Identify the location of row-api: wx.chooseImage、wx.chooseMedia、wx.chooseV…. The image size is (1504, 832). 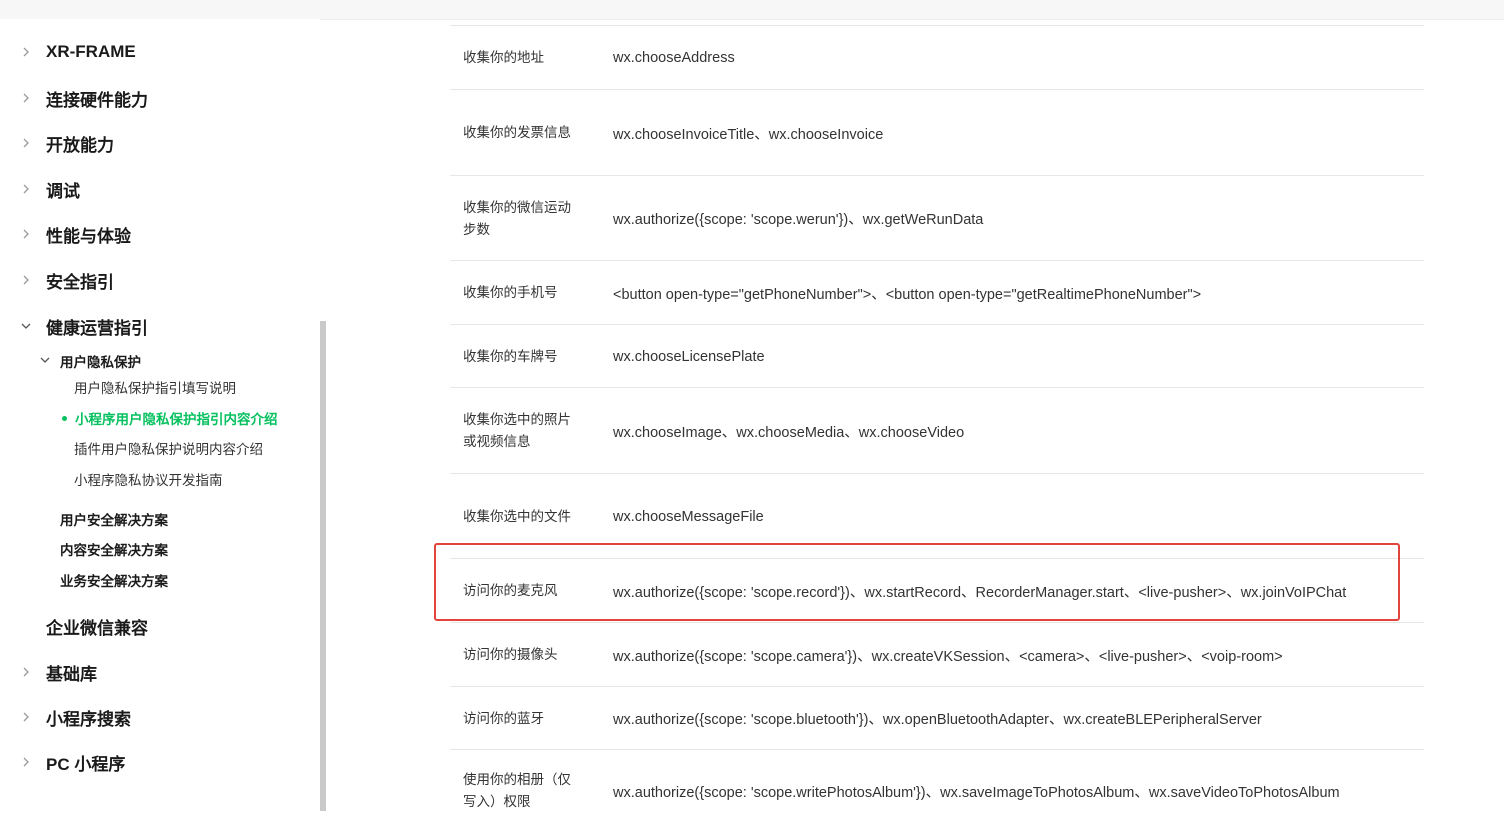
(789, 432).